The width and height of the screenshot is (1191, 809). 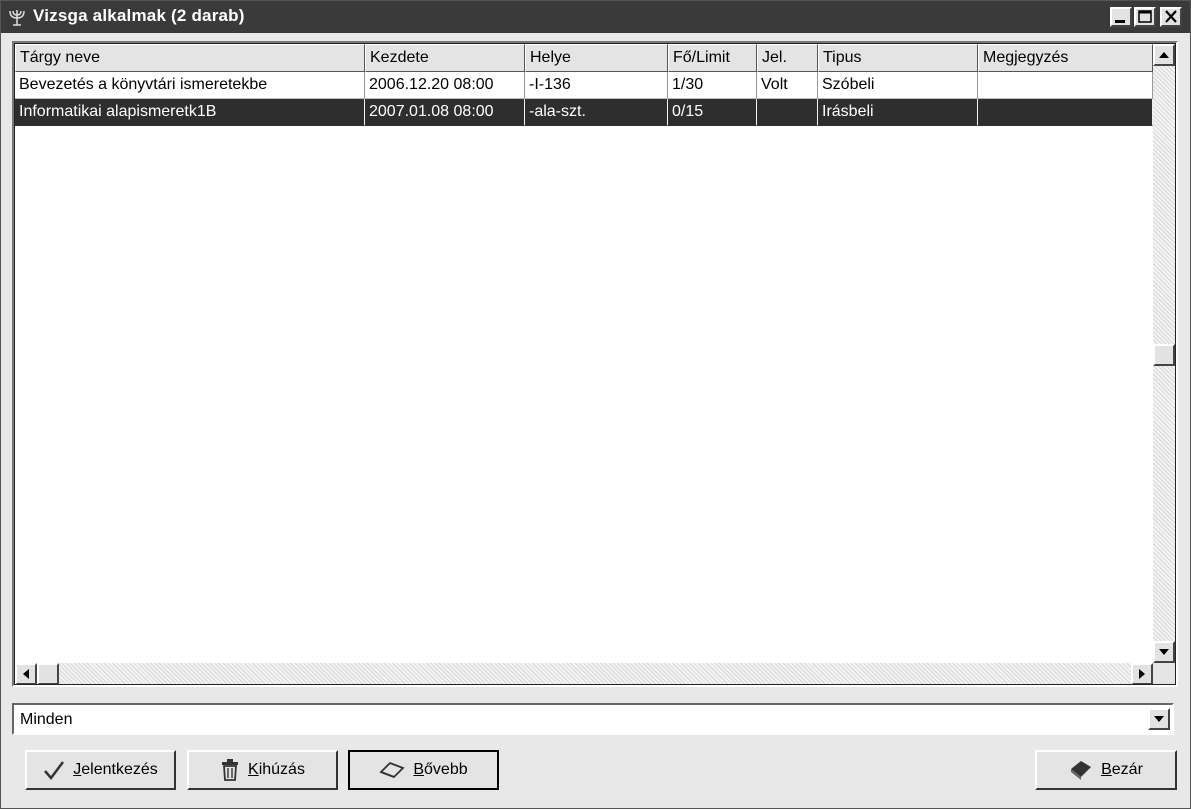 I want to click on remove-button: Kihúzás, so click(x=262, y=770).